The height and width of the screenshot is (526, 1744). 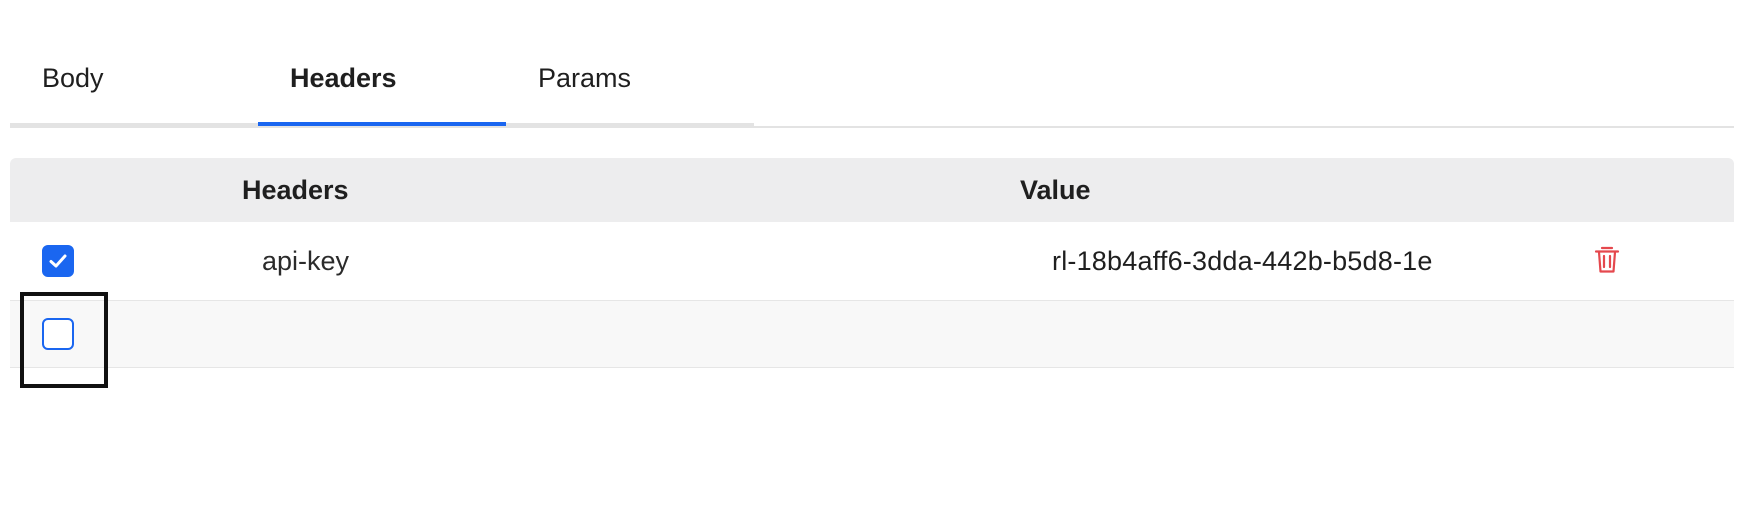 I want to click on row-enabled-checkbox, so click(x=58, y=261).